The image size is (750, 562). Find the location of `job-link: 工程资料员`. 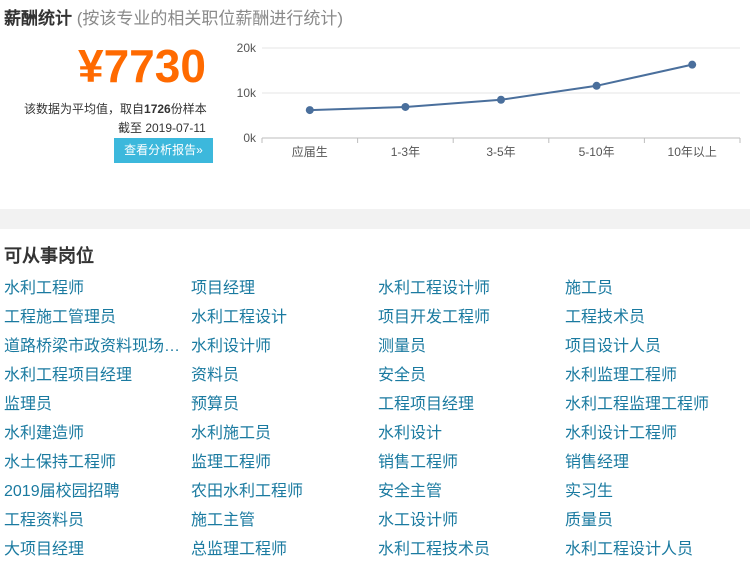

job-link: 工程资料员 is located at coordinates (97, 520).